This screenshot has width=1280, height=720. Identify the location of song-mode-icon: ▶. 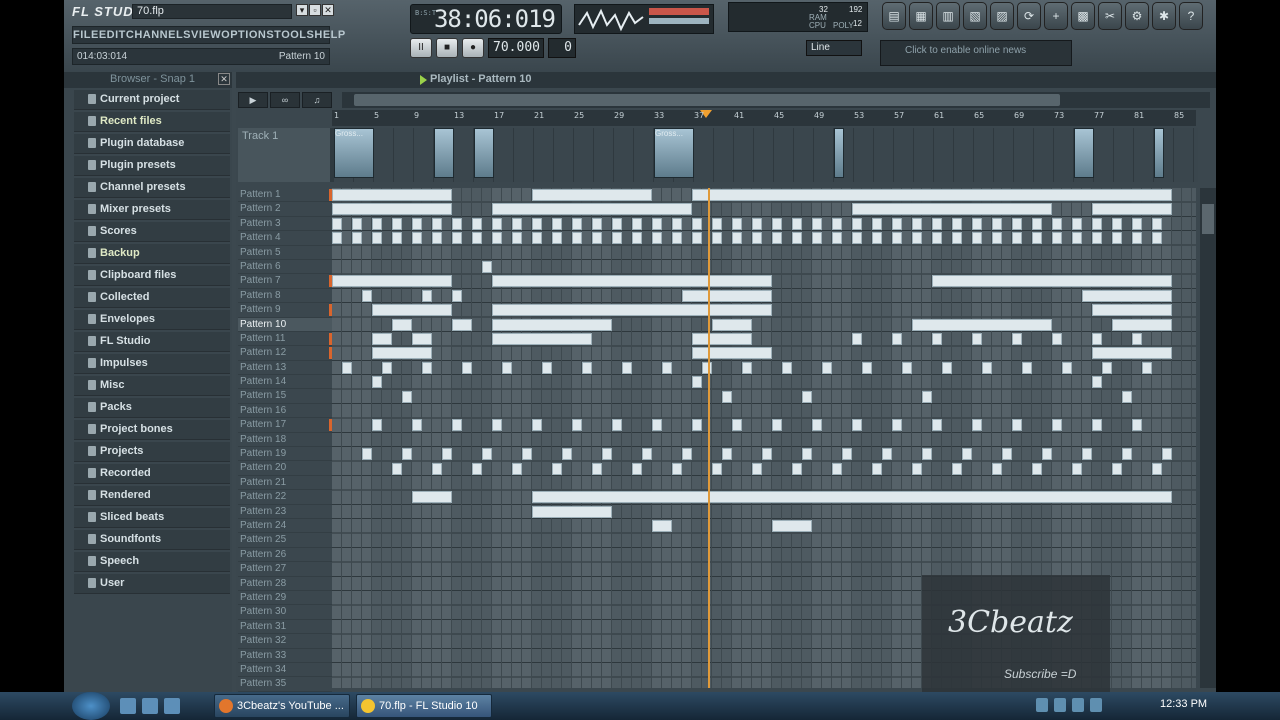
(253, 100).